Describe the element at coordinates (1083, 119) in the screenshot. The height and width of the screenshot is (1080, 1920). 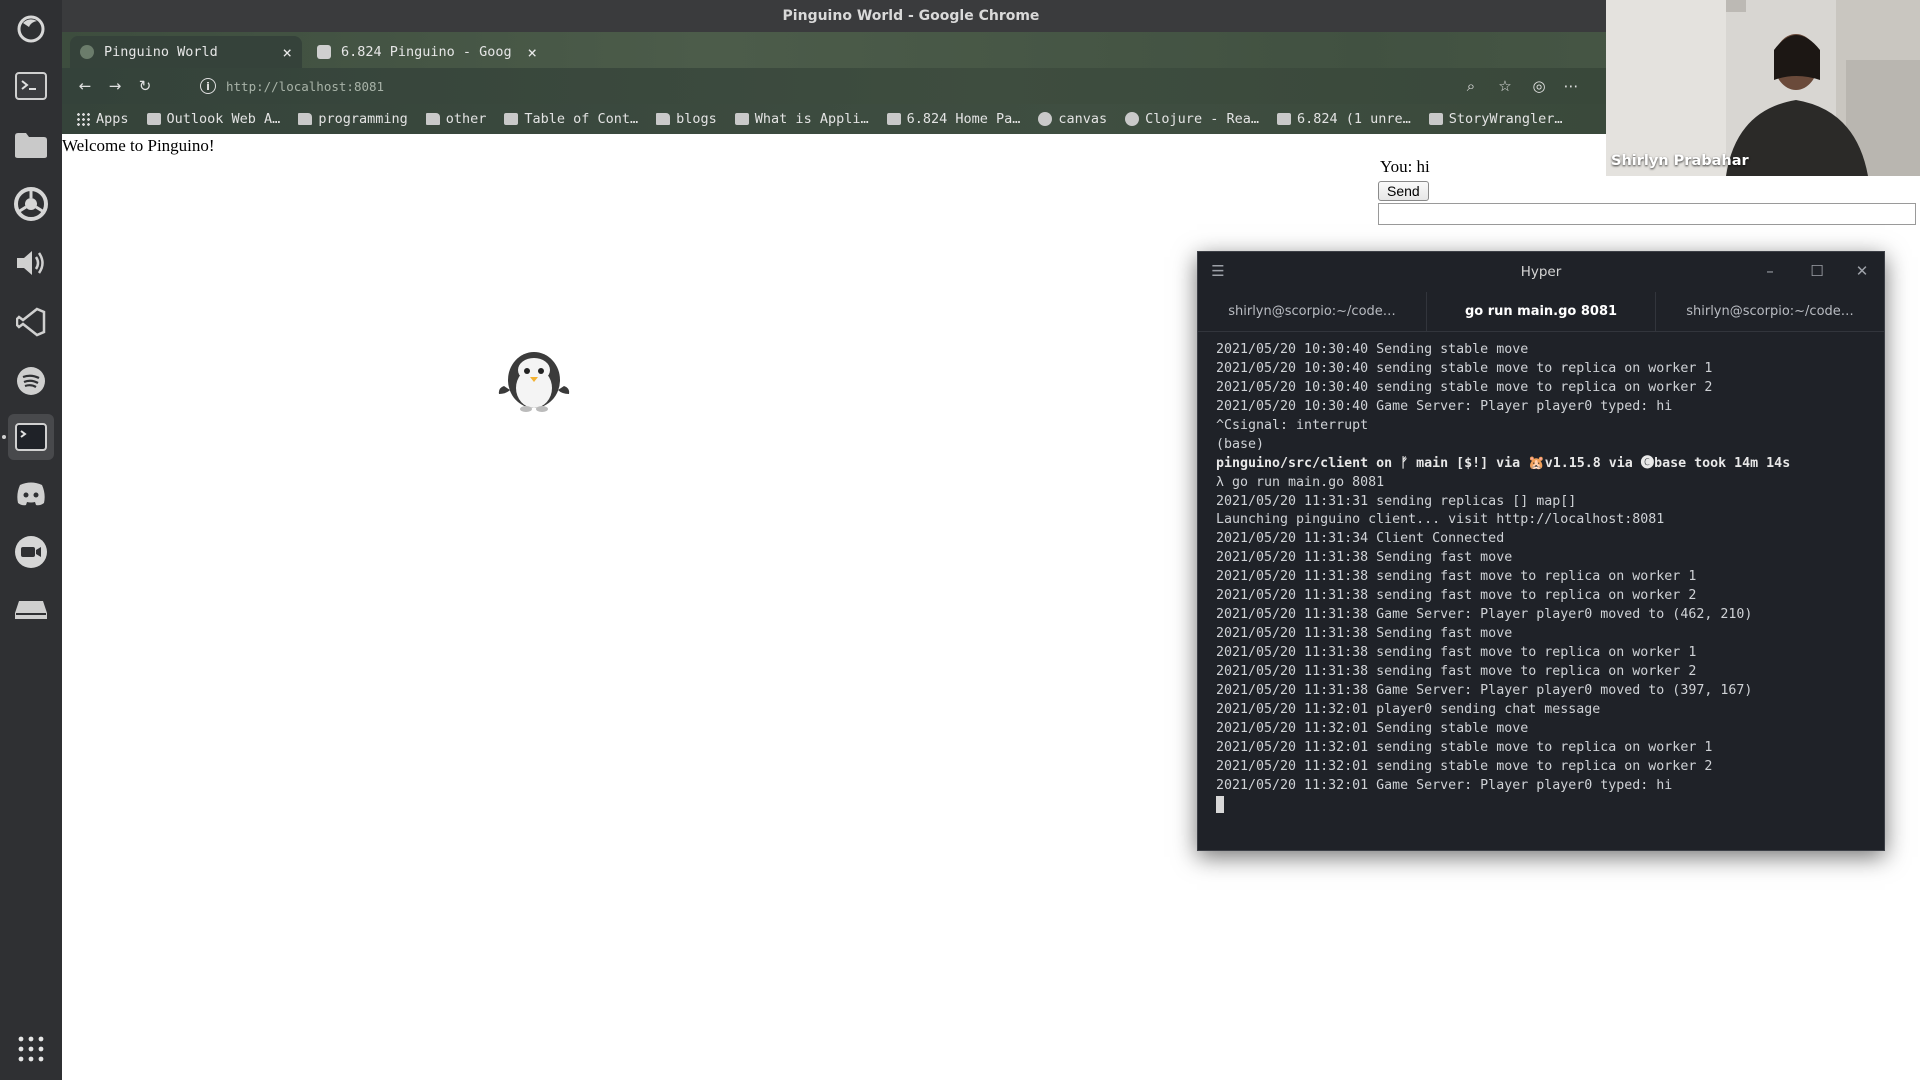
I see `bookmark-label: canvas` at that location.